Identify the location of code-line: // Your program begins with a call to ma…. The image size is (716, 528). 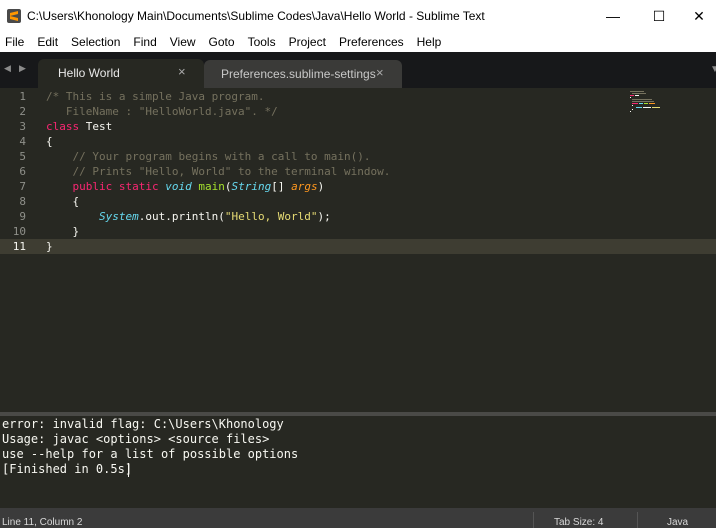
(208, 156).